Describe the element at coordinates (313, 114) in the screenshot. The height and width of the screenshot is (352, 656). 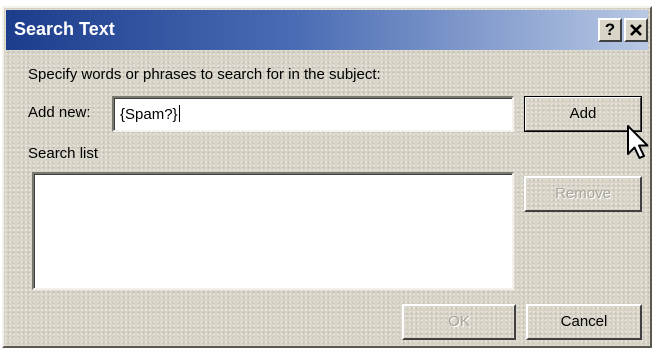
I see `add-new-input: {Spam?}` at that location.